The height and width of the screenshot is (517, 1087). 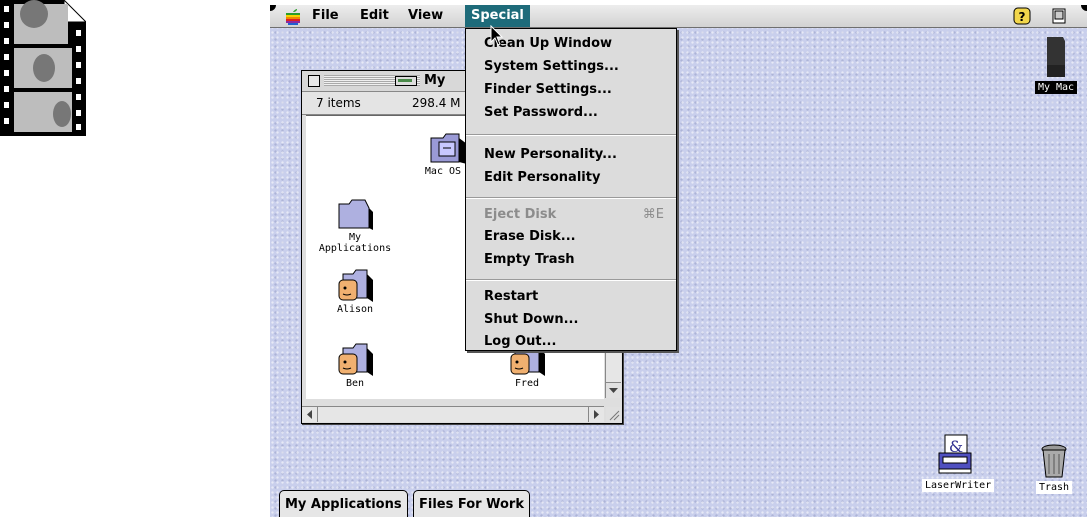 I want to click on folder-label: Alison, so click(x=355, y=309).